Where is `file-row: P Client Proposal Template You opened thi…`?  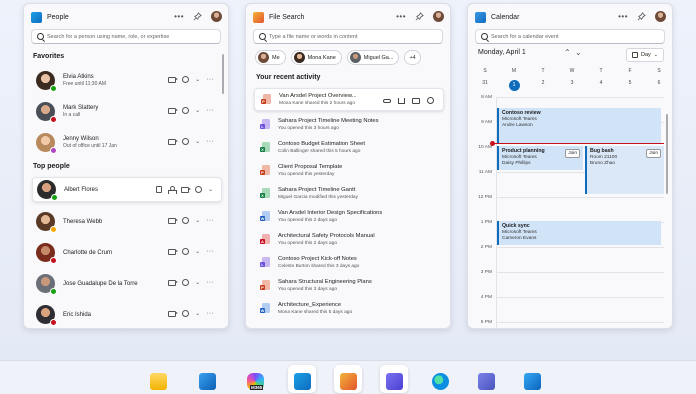
file-row: P Client Proposal Template You opened thi… is located at coordinates (349, 170).